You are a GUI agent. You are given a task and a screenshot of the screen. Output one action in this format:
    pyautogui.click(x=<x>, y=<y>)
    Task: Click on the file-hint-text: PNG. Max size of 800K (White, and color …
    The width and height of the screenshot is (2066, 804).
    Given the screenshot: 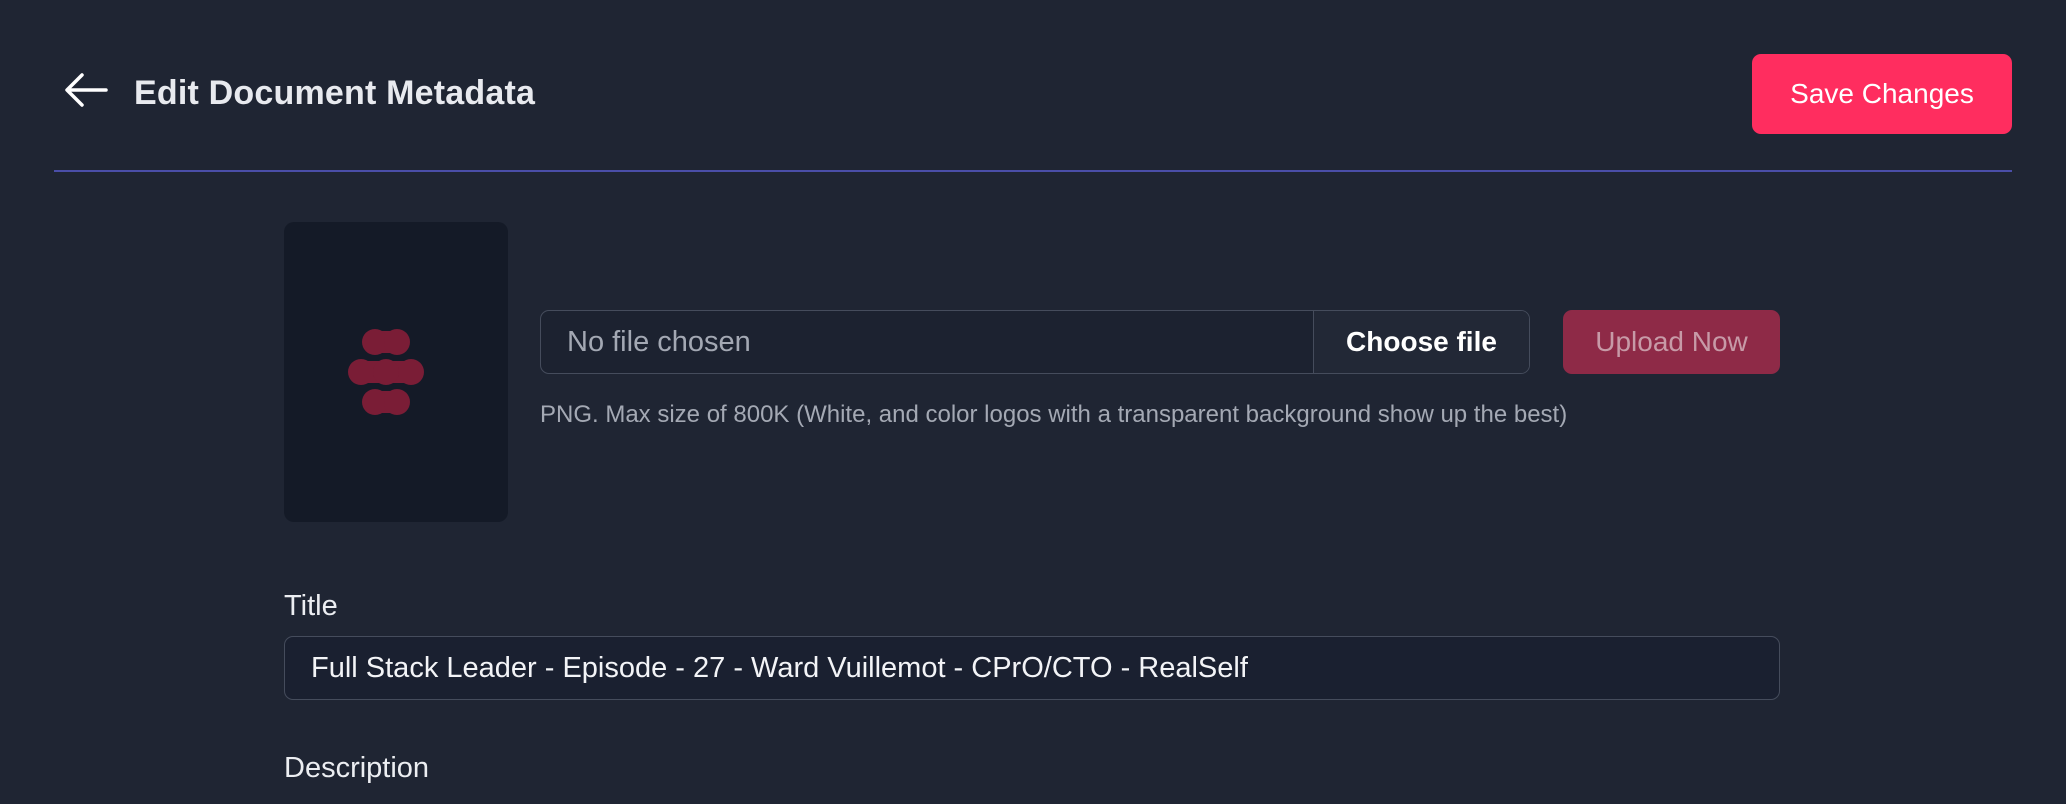 What is the action you would take?
    pyautogui.click(x=1054, y=414)
    